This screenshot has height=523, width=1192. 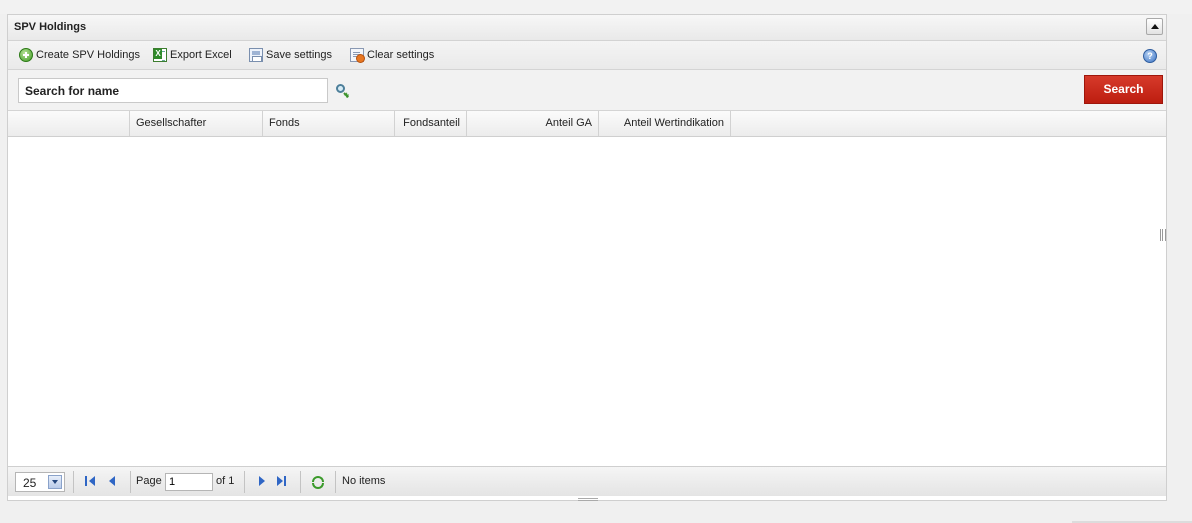 What do you see at coordinates (88, 55) in the screenshot?
I see `create-label: Create SPV Holdings` at bounding box center [88, 55].